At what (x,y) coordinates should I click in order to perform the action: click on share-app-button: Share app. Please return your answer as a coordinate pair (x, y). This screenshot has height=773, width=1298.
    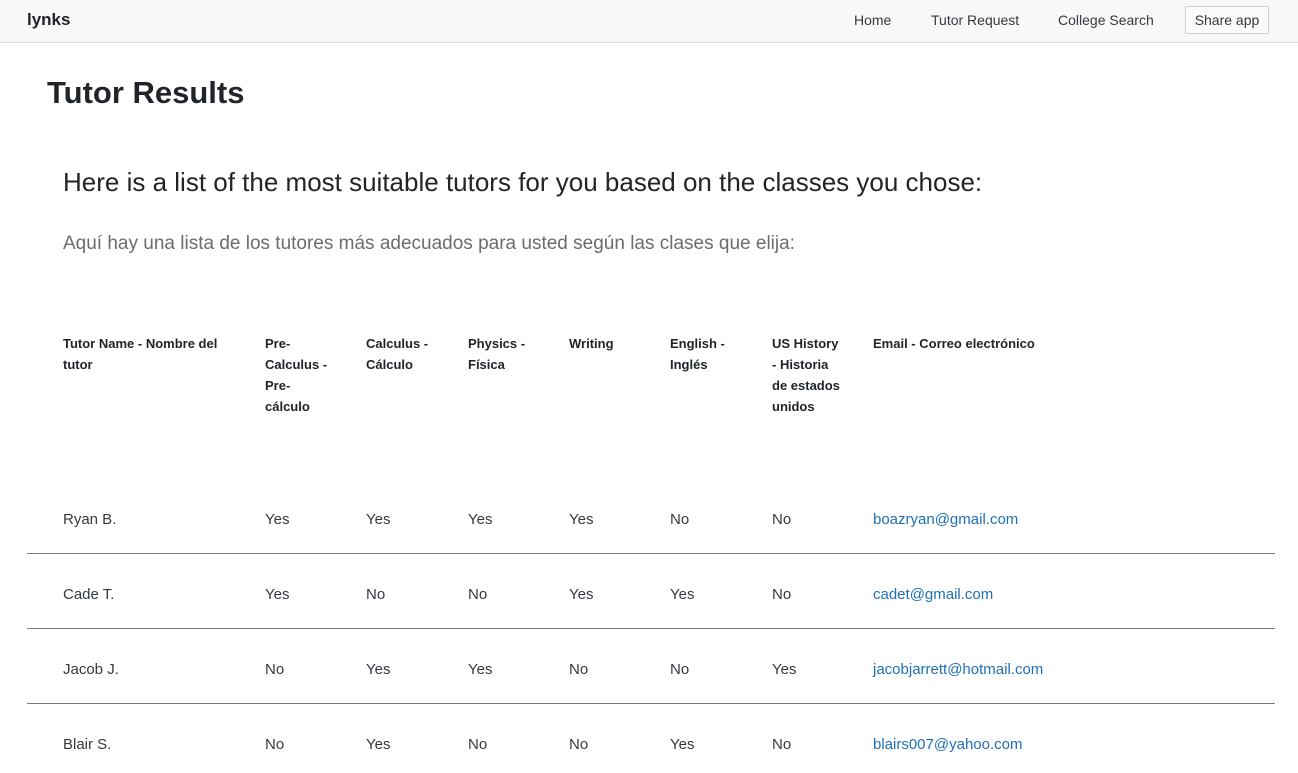
    Looking at the image, I should click on (1227, 20).